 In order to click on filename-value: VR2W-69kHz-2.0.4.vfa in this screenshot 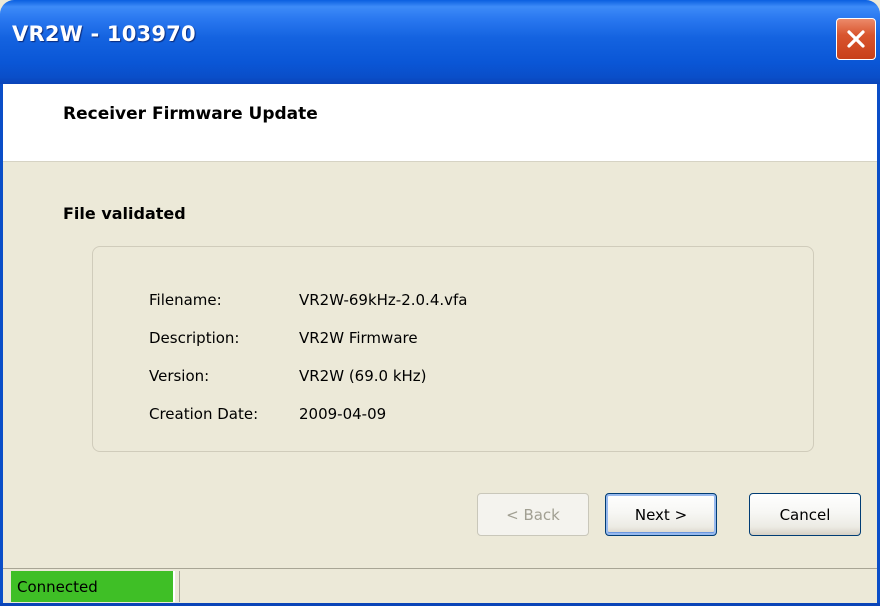, I will do `click(383, 300)`.